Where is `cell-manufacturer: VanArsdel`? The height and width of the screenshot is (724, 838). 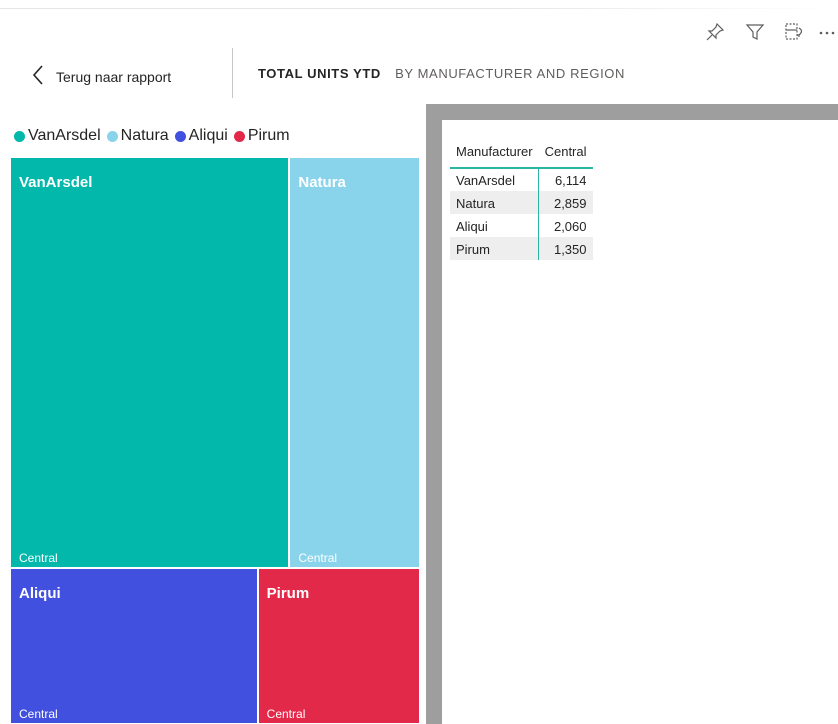 cell-manufacturer: VanArsdel is located at coordinates (486, 180).